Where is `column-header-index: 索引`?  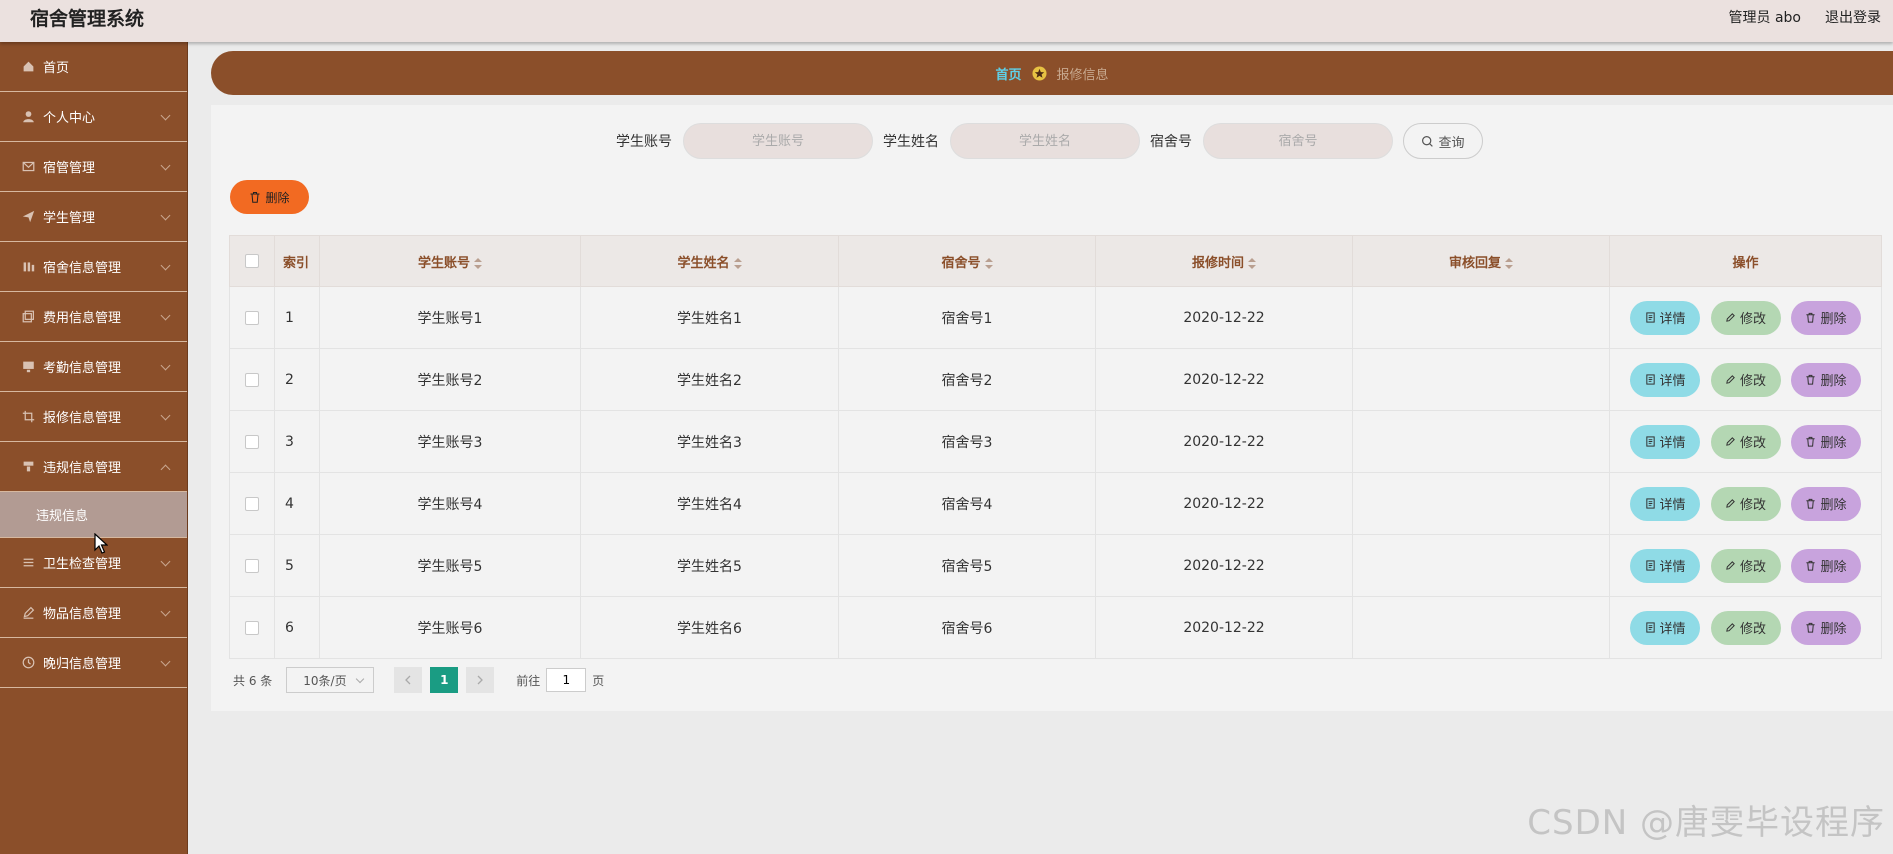
column-header-index: 索引 is located at coordinates (297, 261).